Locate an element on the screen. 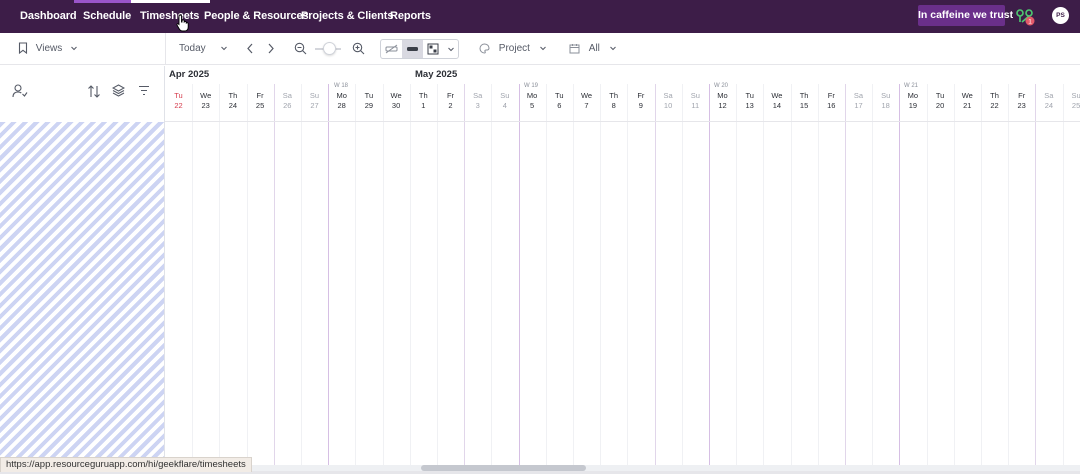  zoom-in-icon is located at coordinates (358, 48).